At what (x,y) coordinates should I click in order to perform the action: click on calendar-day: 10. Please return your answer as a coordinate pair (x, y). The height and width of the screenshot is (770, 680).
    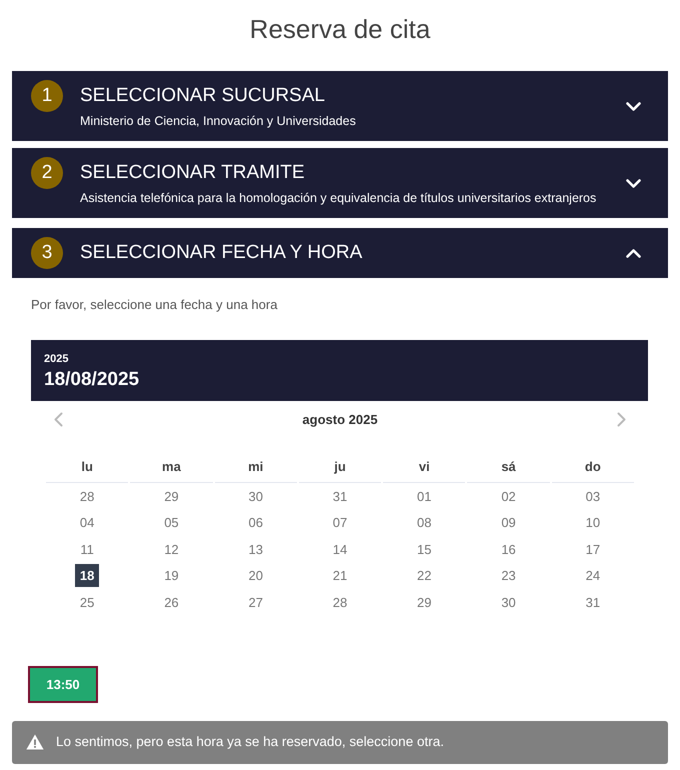
    Looking at the image, I should click on (592, 522).